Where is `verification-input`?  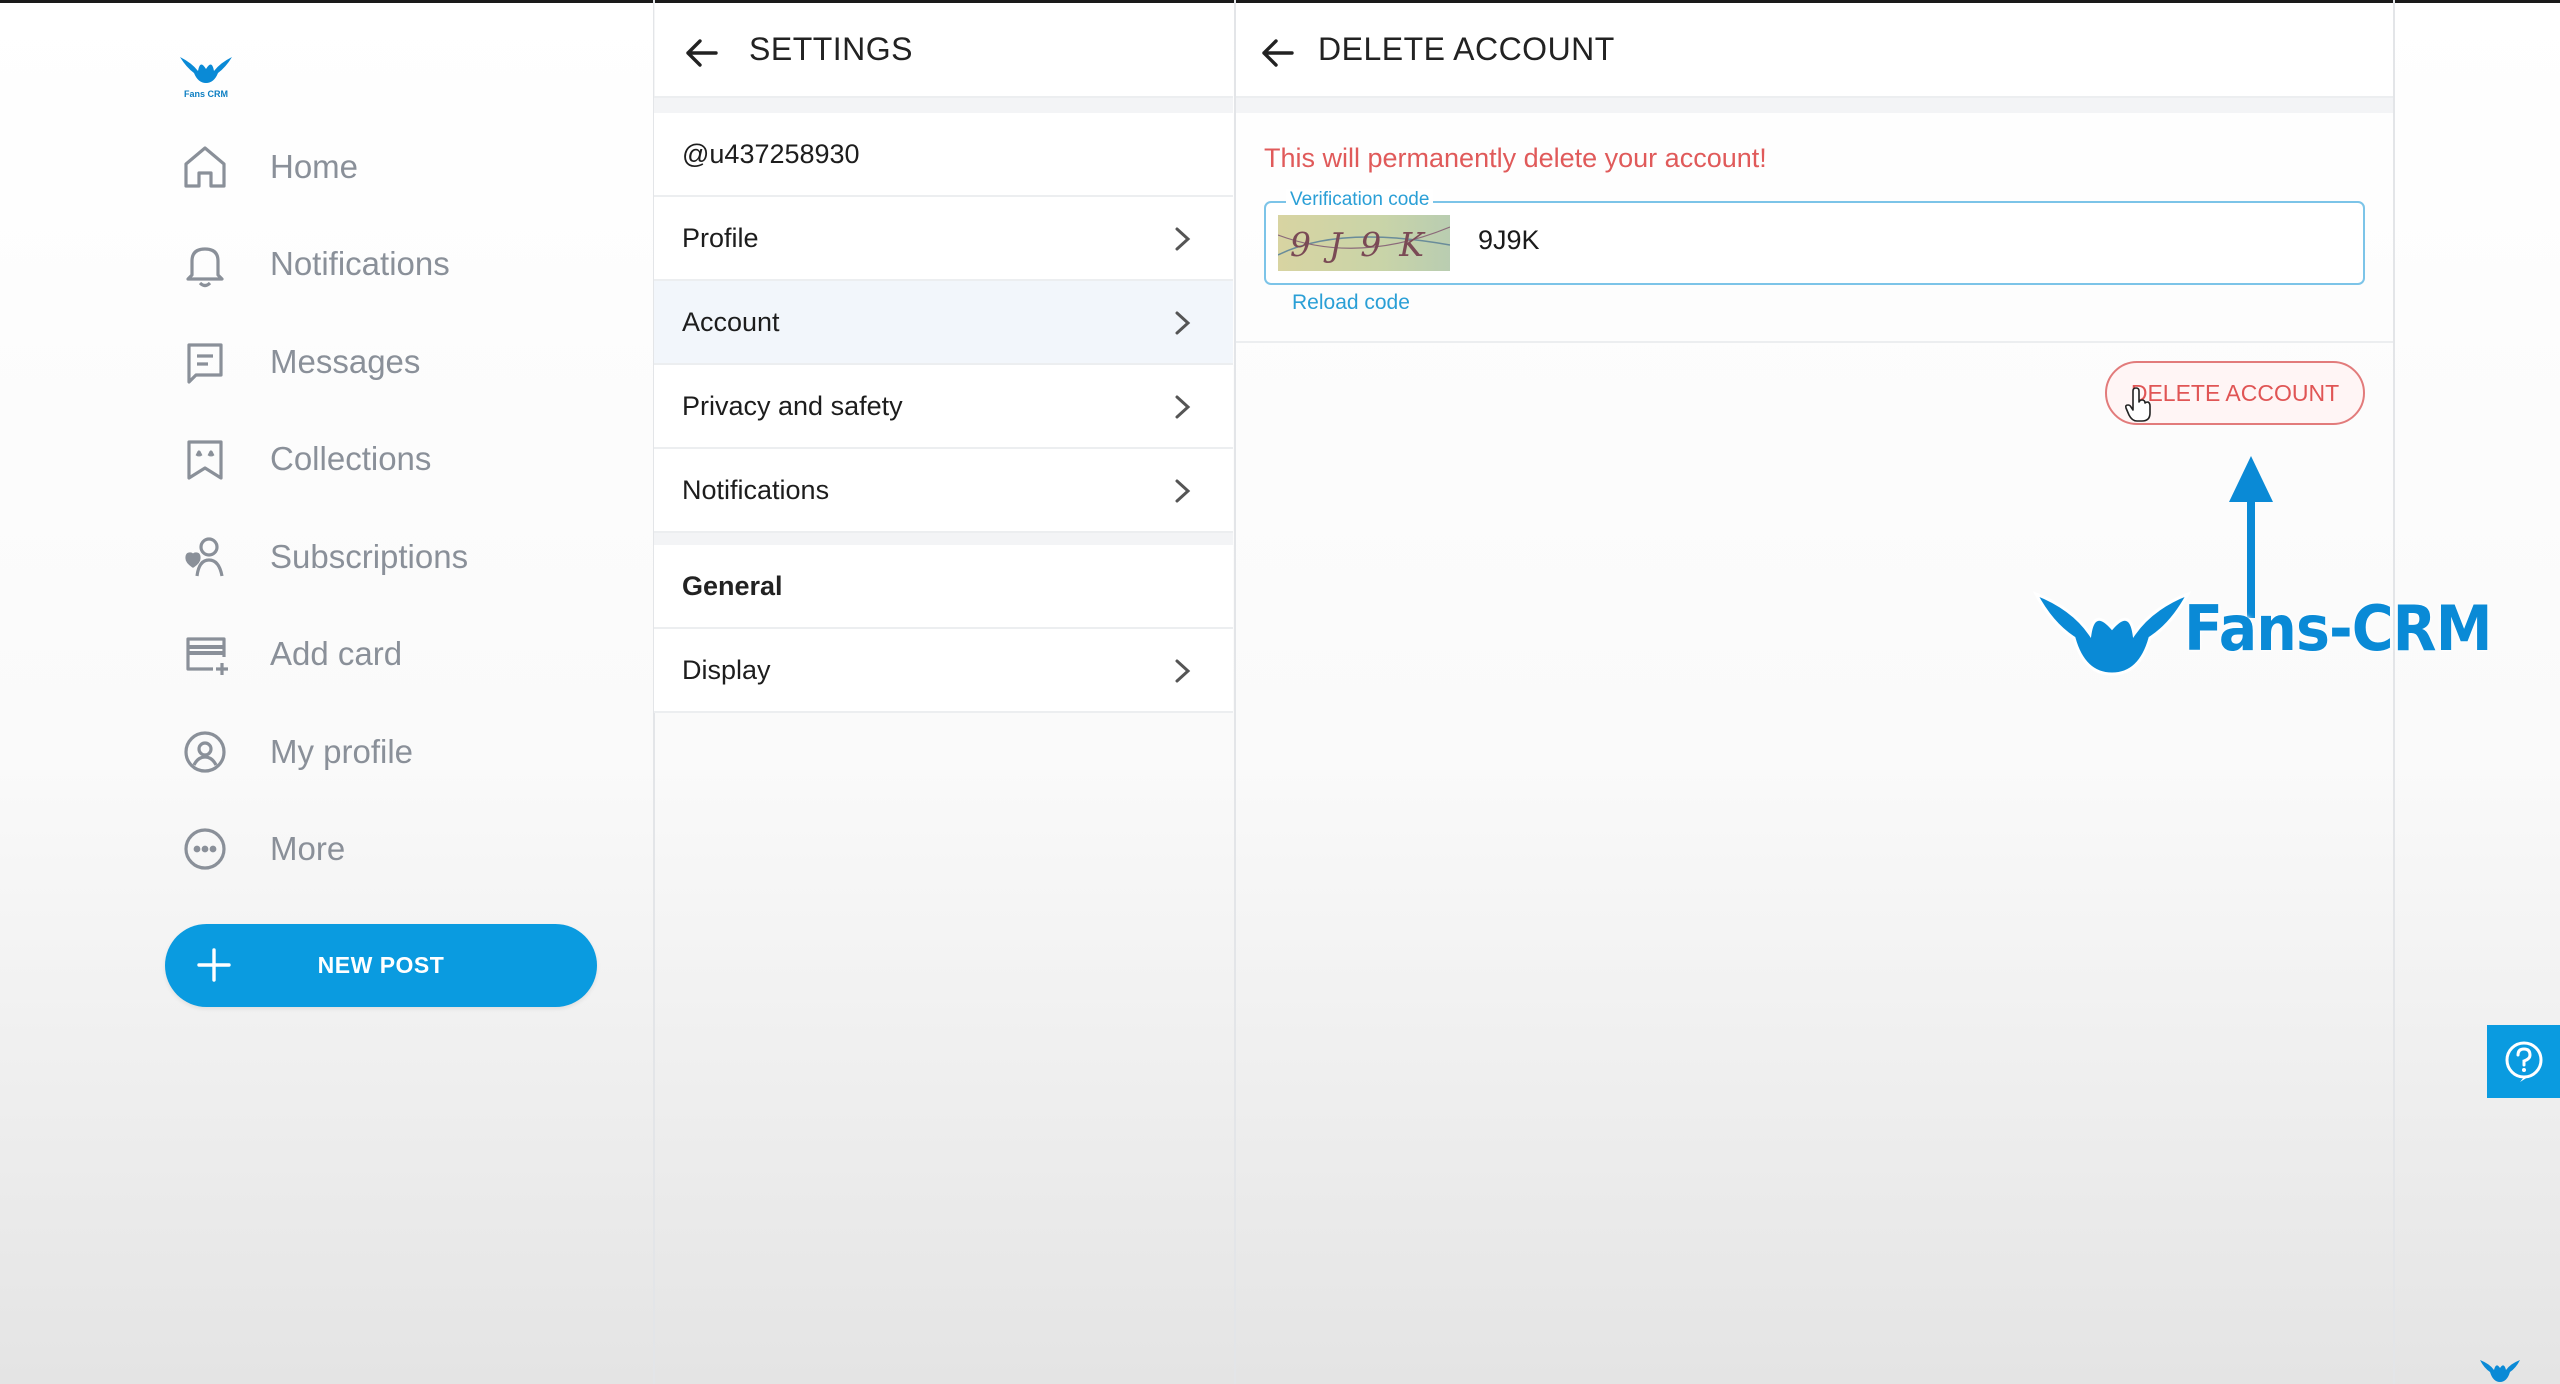
verification-input is located at coordinates (1908, 240).